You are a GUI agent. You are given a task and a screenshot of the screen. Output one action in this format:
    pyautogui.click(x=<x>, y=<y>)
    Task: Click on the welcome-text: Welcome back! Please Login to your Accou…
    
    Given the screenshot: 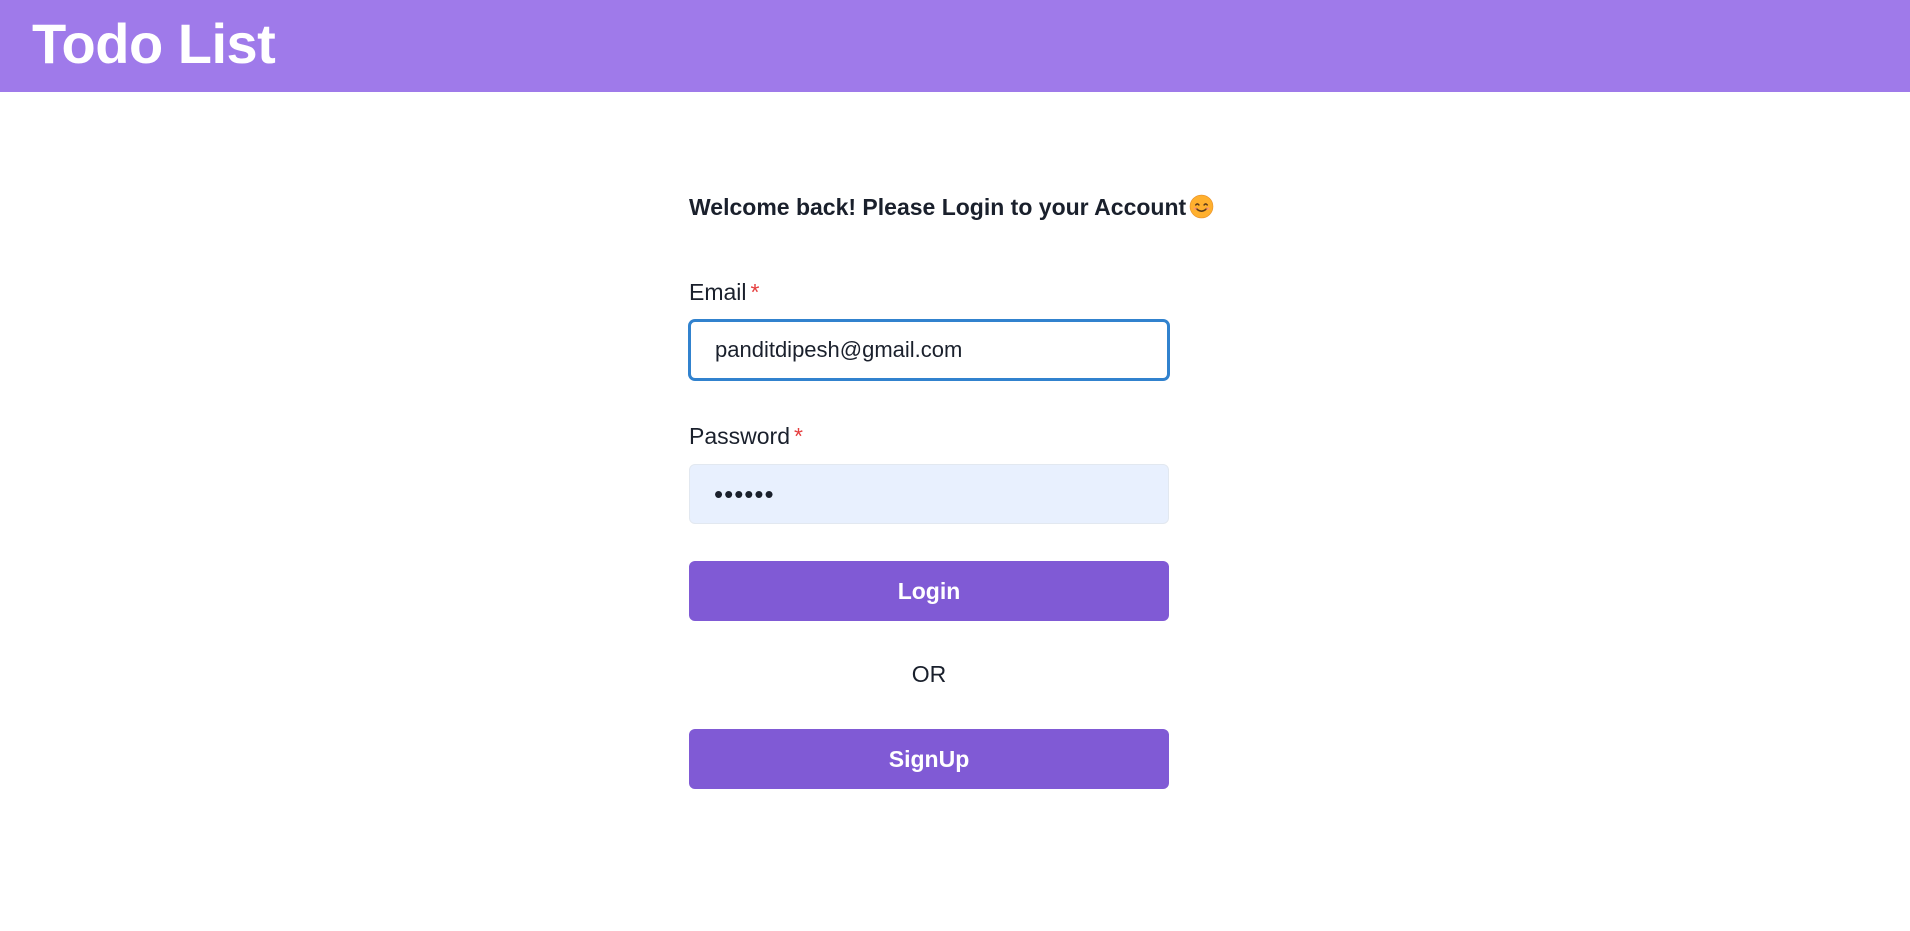 What is the action you would take?
    pyautogui.click(x=938, y=207)
    